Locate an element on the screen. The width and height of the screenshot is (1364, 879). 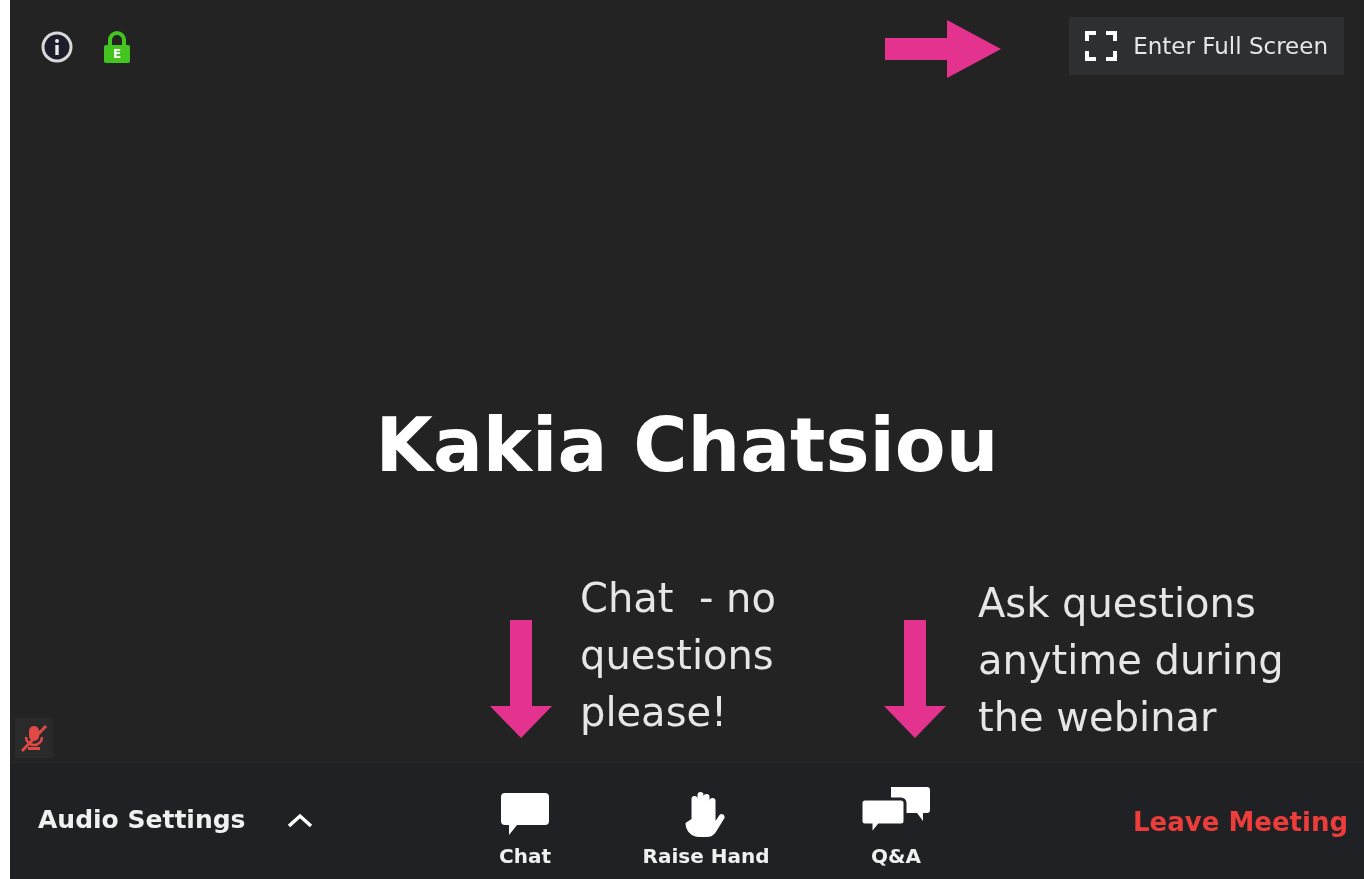
annotation-text: Chat - no questions please! is located at coordinates (678, 655).